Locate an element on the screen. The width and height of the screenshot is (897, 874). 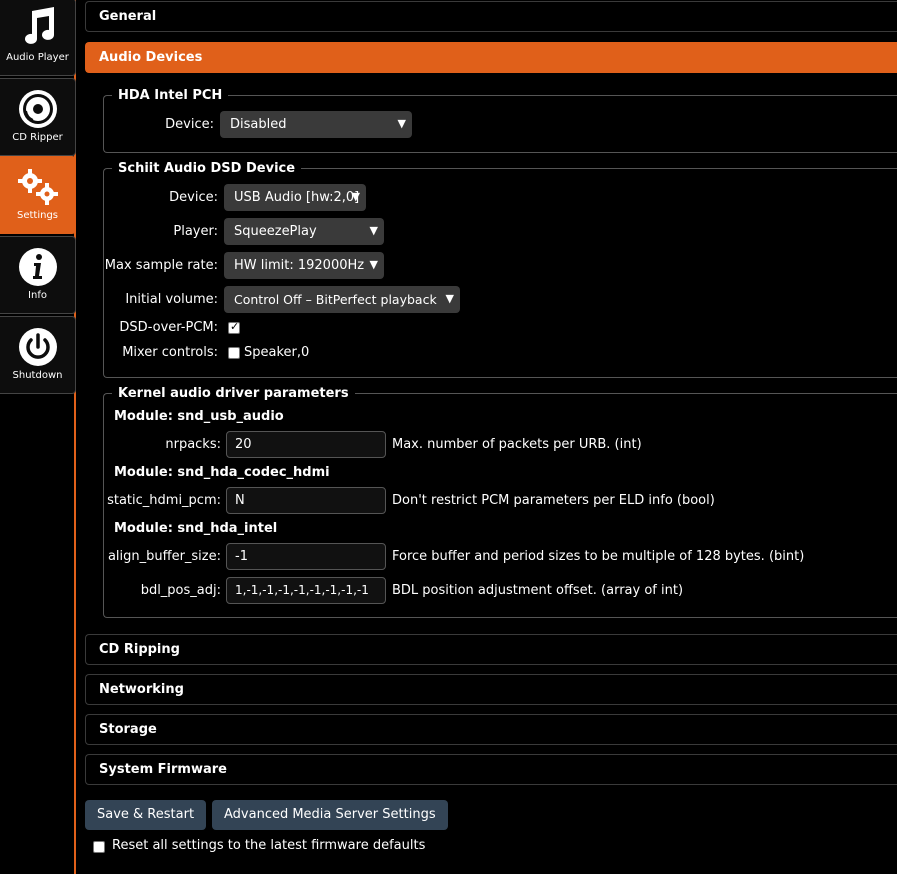
mixer-speaker-label: Speaker,0 is located at coordinates (277, 352).